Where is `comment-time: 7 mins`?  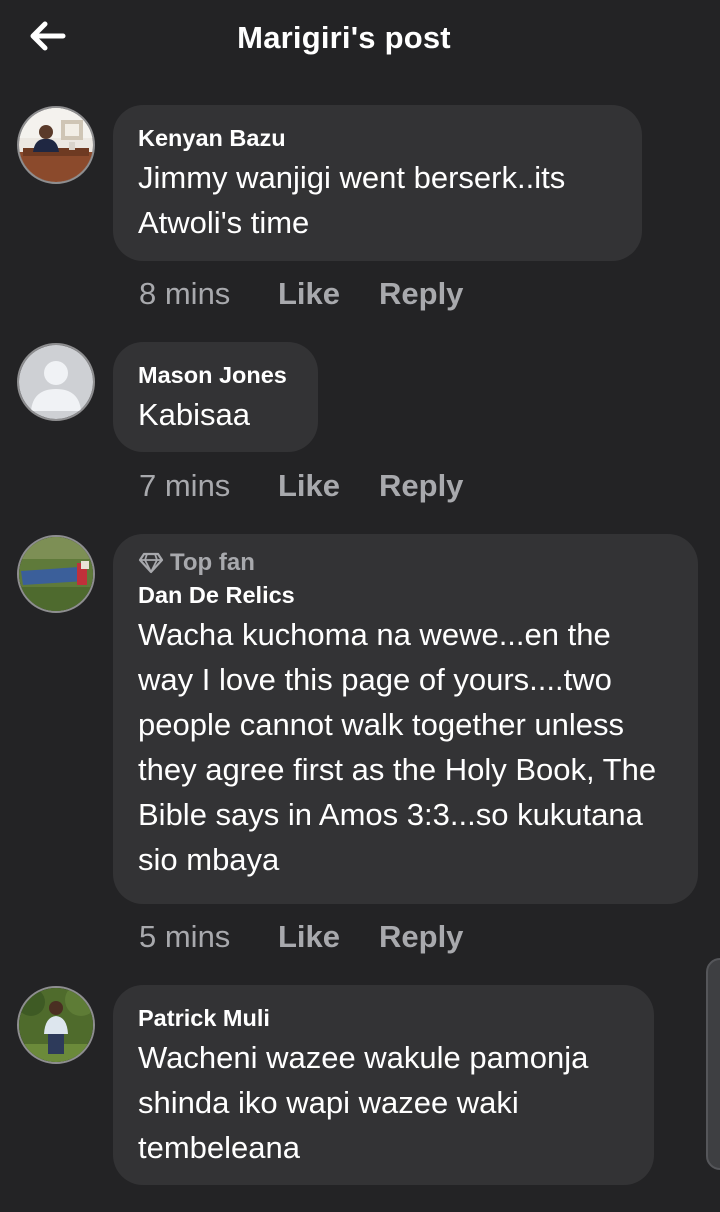 comment-time: 7 mins is located at coordinates (185, 485).